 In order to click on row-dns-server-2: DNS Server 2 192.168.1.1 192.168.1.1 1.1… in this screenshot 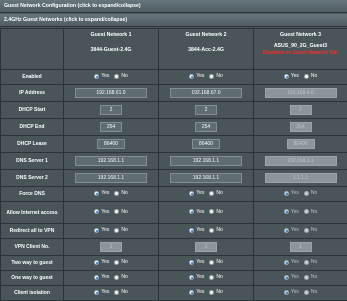, I will do `click(174, 178)`.